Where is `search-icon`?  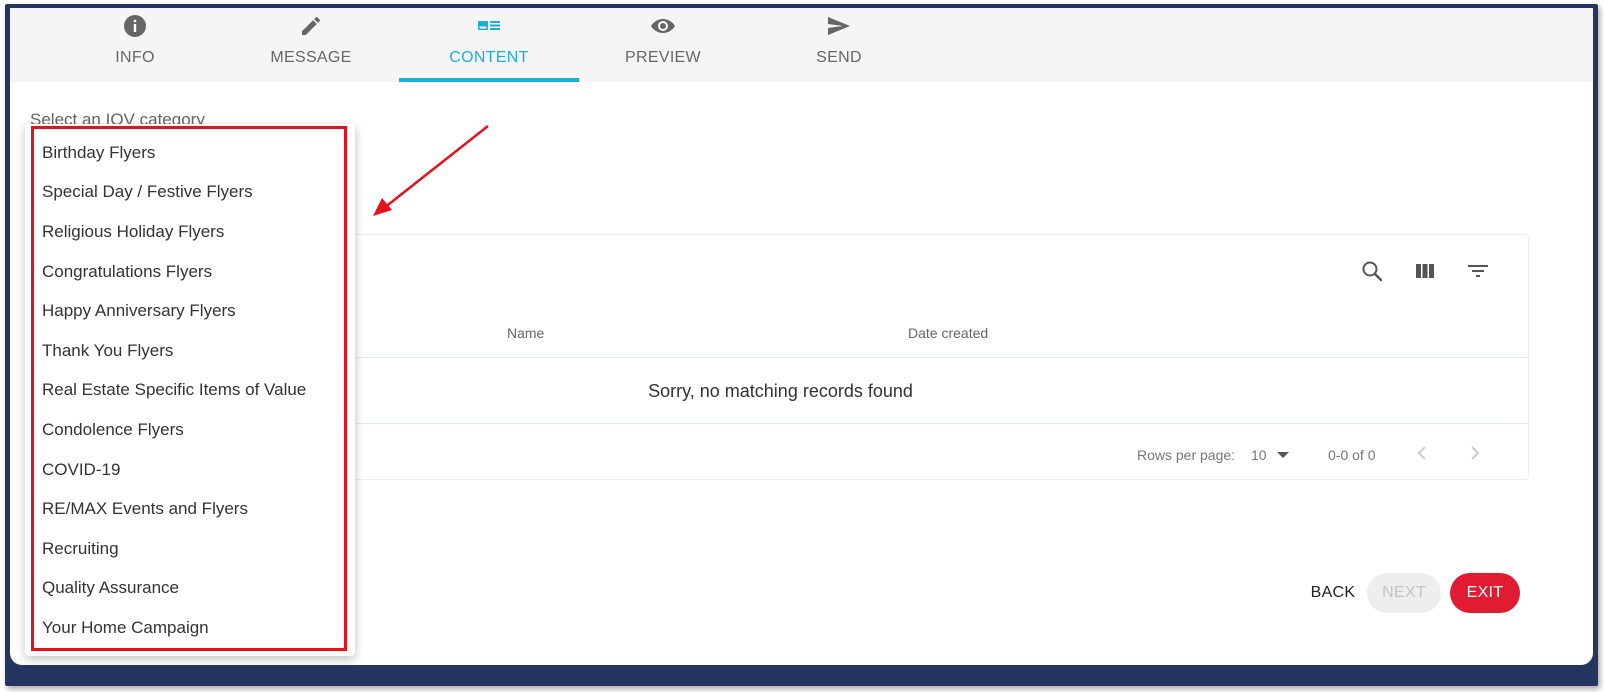 search-icon is located at coordinates (1372, 271).